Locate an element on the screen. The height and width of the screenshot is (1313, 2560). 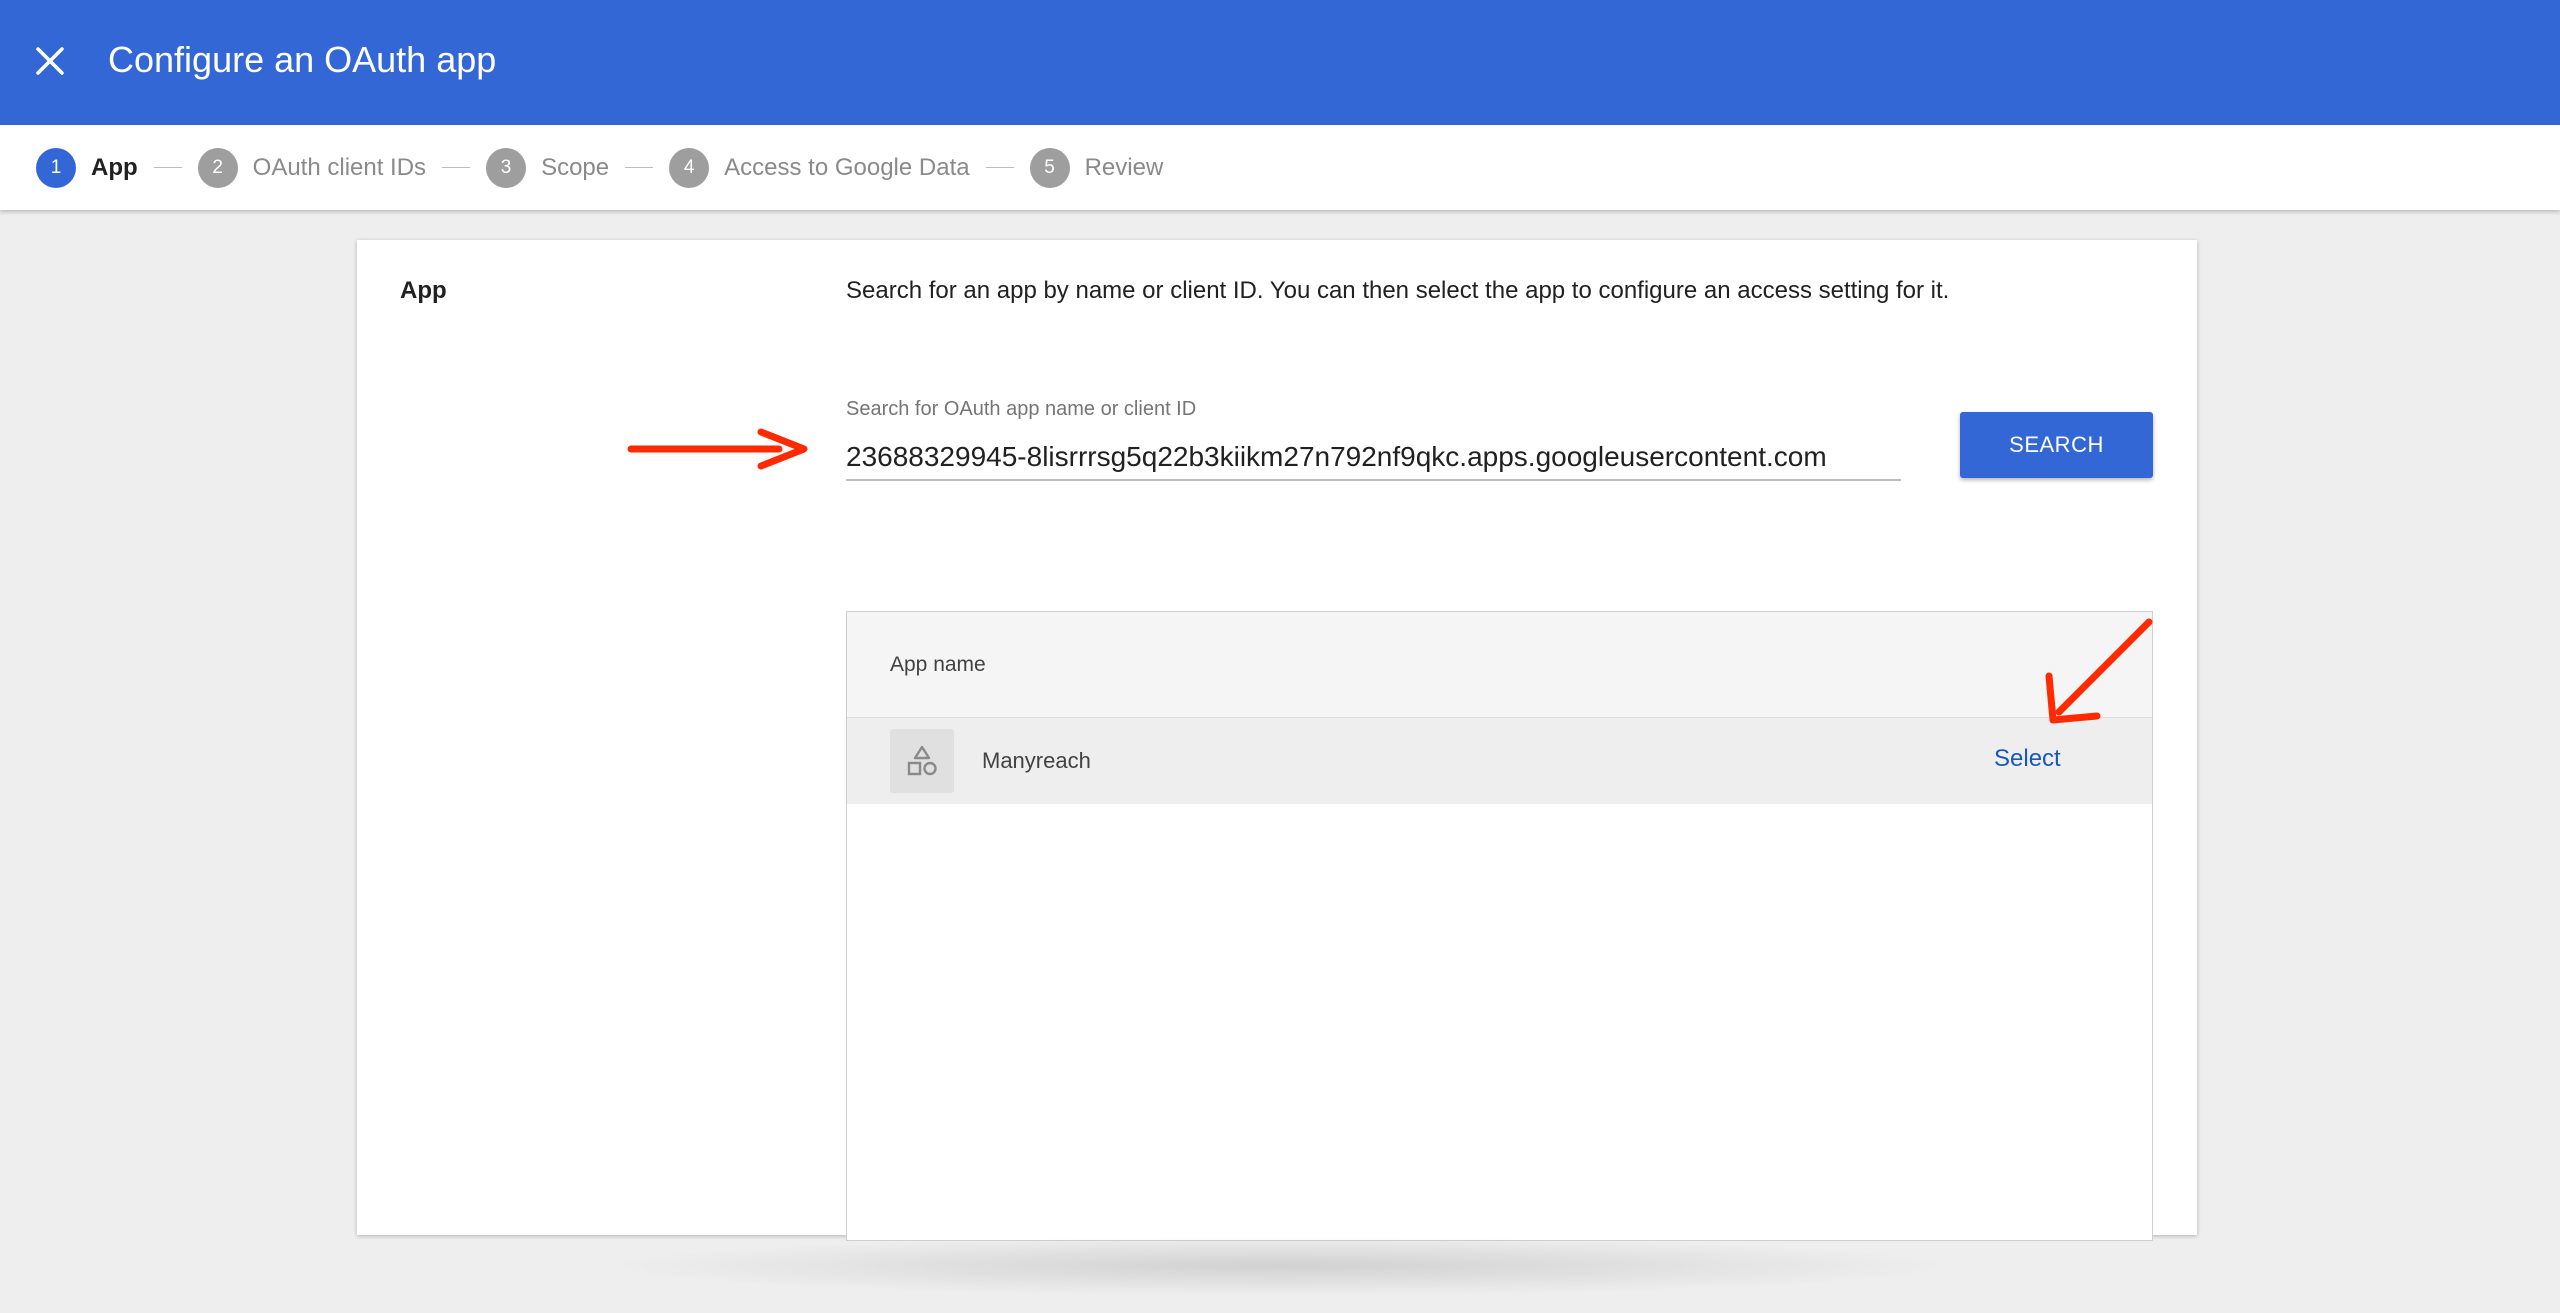
step-label: App is located at coordinates (114, 167).